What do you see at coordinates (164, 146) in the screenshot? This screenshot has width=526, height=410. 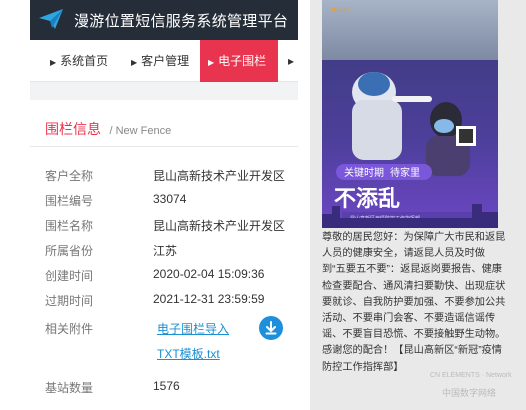 I see `section-divider` at bounding box center [164, 146].